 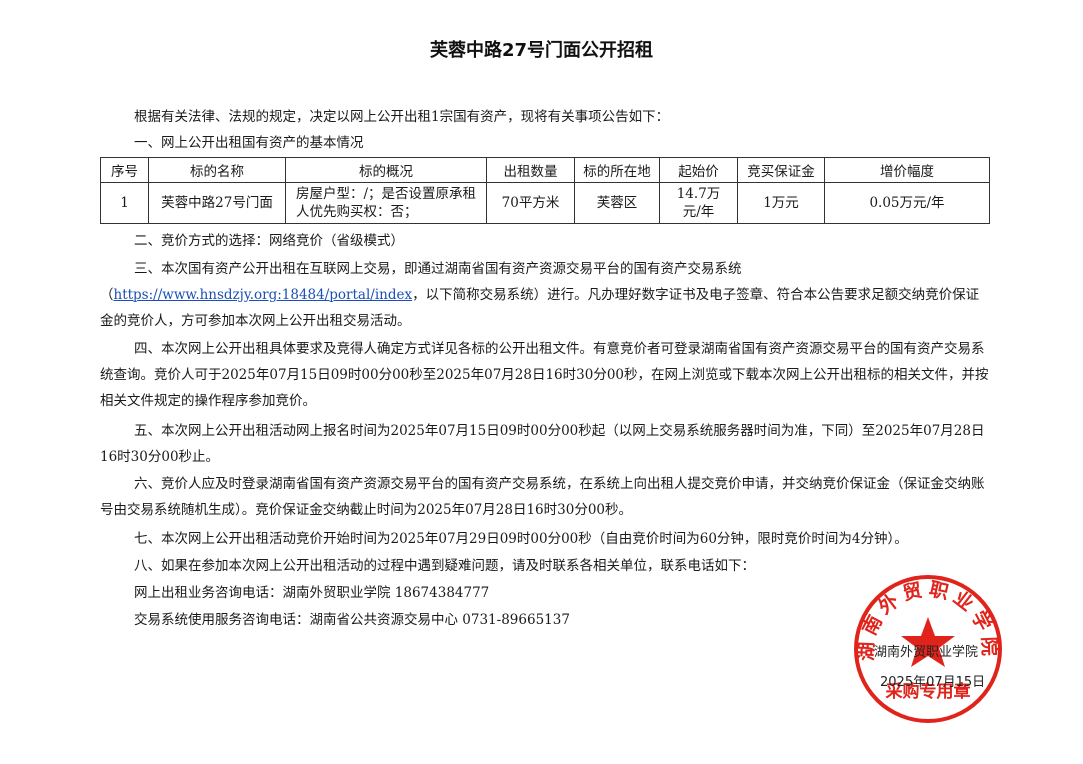 I want to click on table-header-row: 序号 标的名称 标的概况 出租数量 标的所在地 起始价 竞买保证金 增价幅度, so click(x=545, y=170).